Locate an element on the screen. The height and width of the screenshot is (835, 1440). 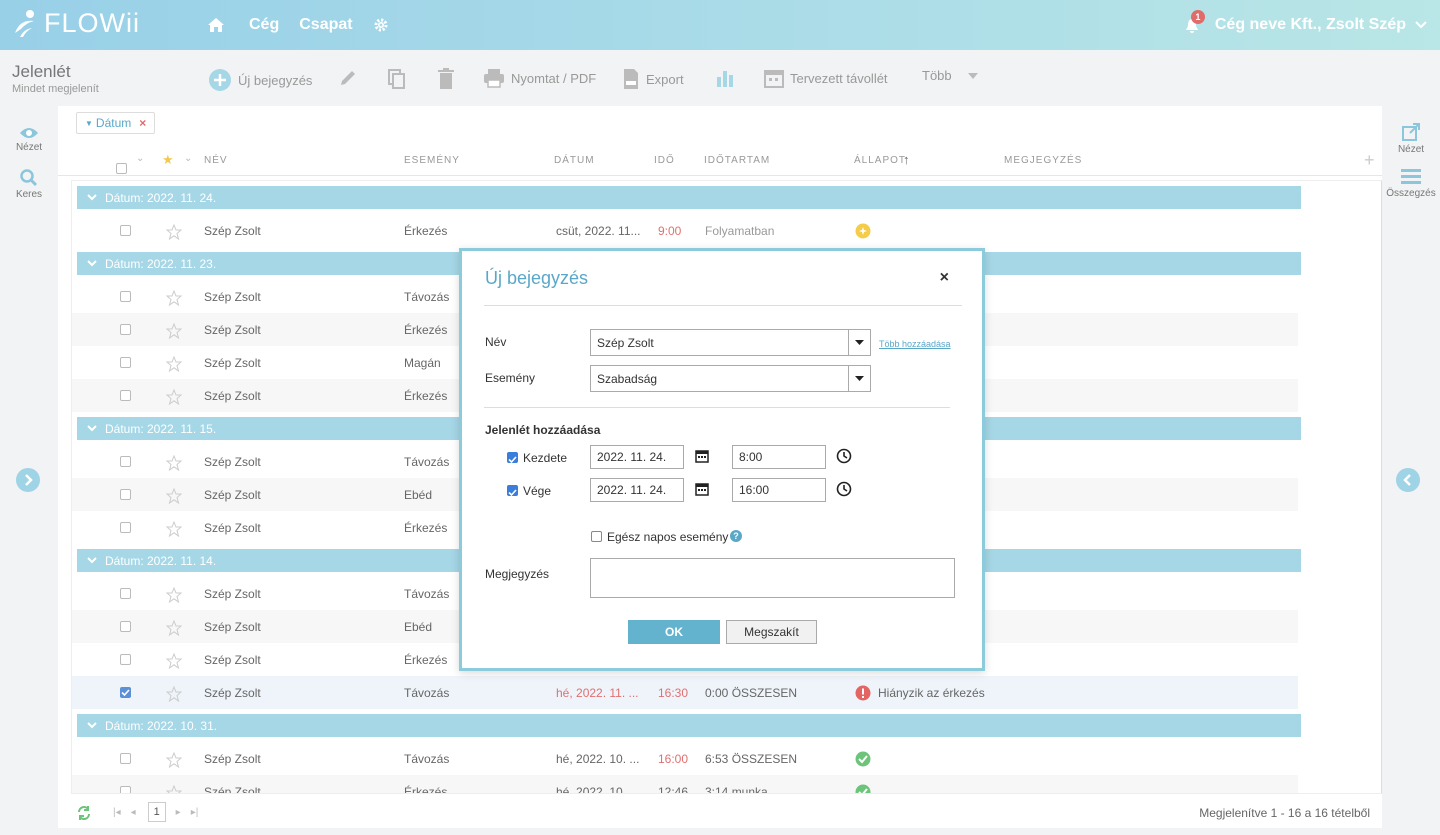
col-date: DÁTUM is located at coordinates (574, 160).